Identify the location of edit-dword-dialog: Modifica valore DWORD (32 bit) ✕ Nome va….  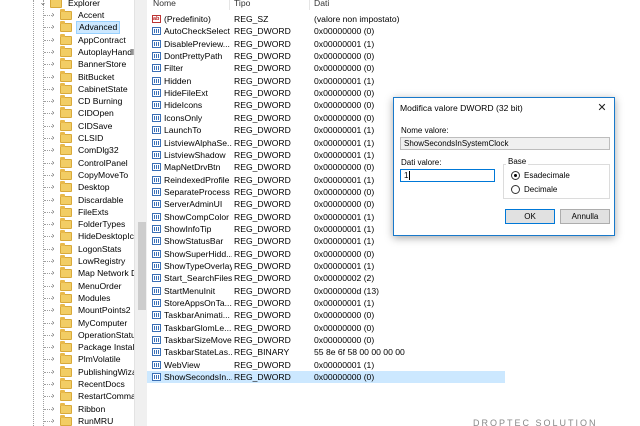
(504, 166).